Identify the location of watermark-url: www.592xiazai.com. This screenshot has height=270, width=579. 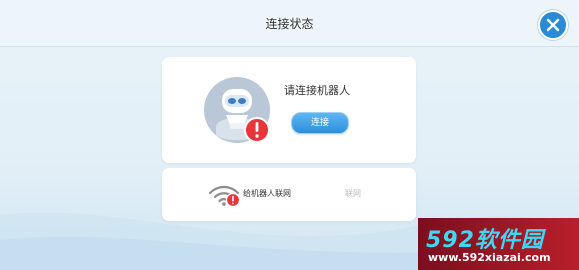
(489, 257).